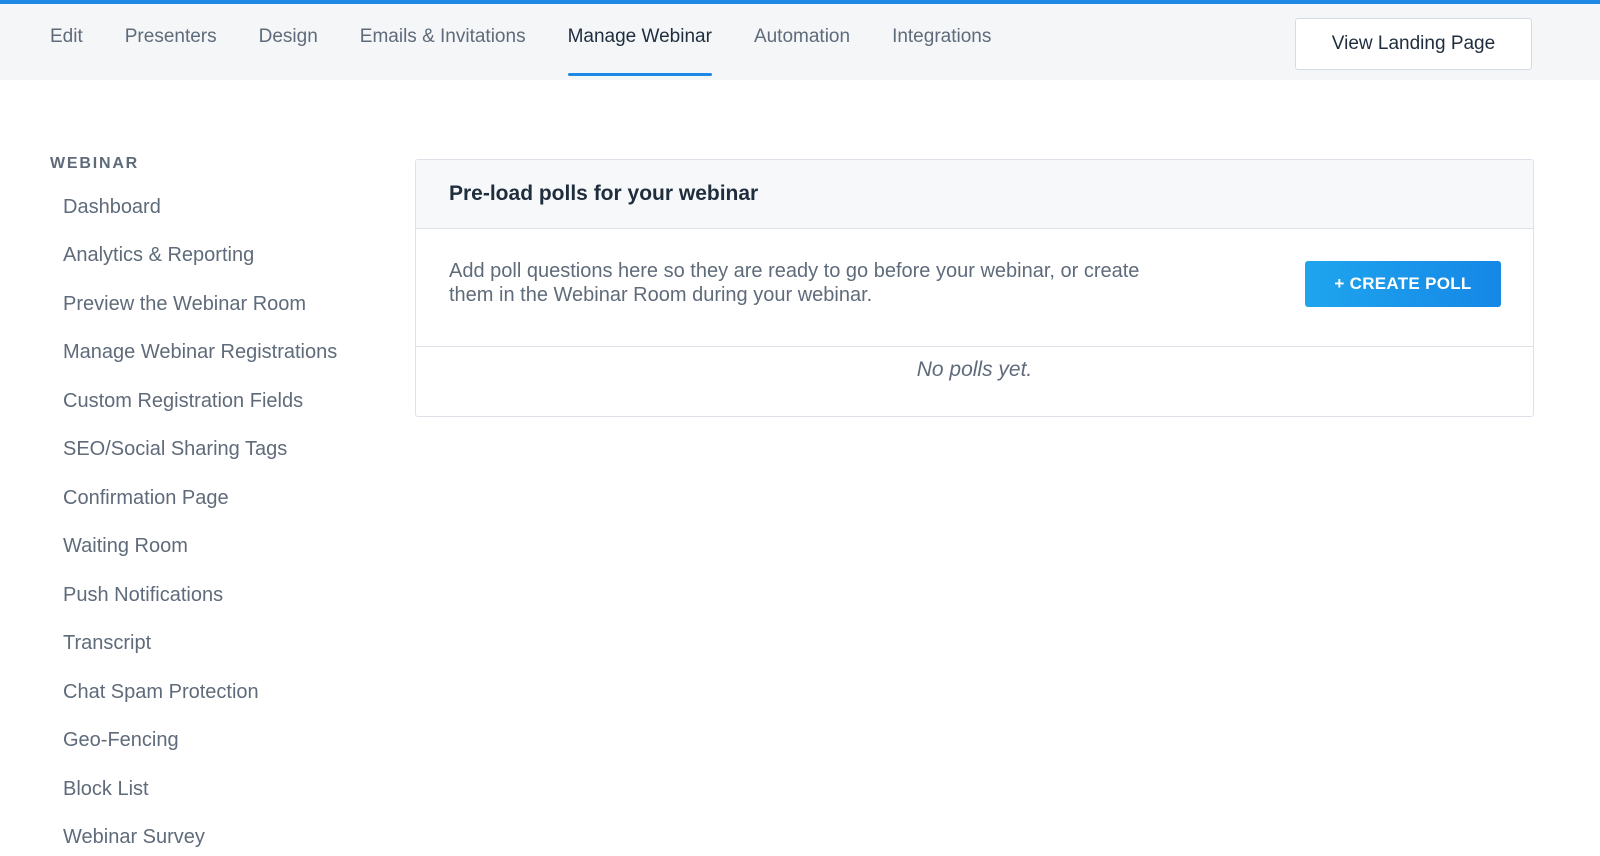  I want to click on sidebar-item-transcript: Transcript, so click(215, 644).